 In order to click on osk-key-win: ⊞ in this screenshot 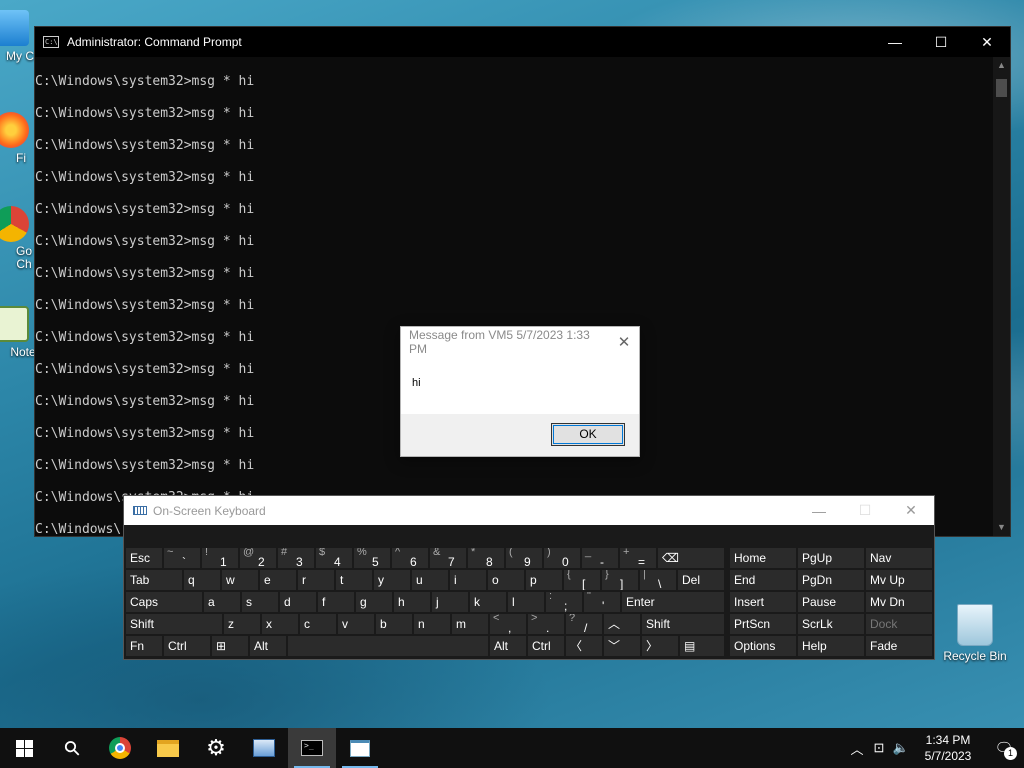, I will do `click(230, 646)`.